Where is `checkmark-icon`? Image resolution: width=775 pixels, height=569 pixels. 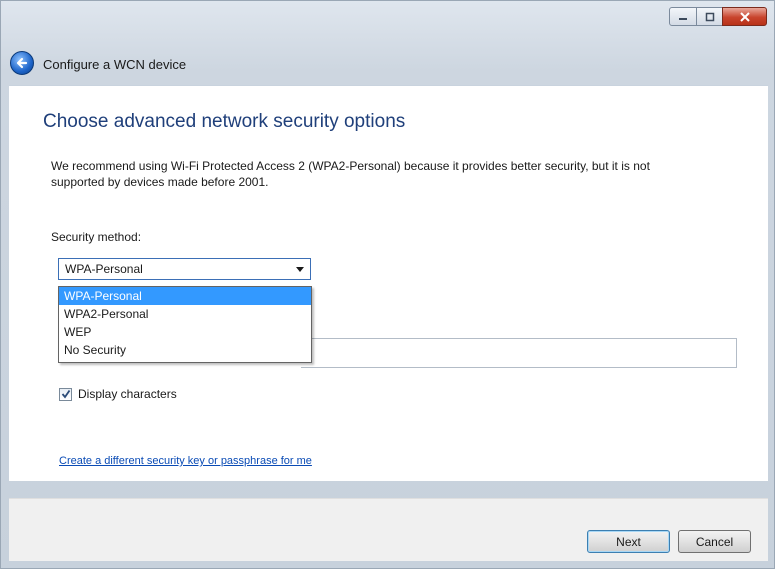
checkmark-icon is located at coordinates (65, 394).